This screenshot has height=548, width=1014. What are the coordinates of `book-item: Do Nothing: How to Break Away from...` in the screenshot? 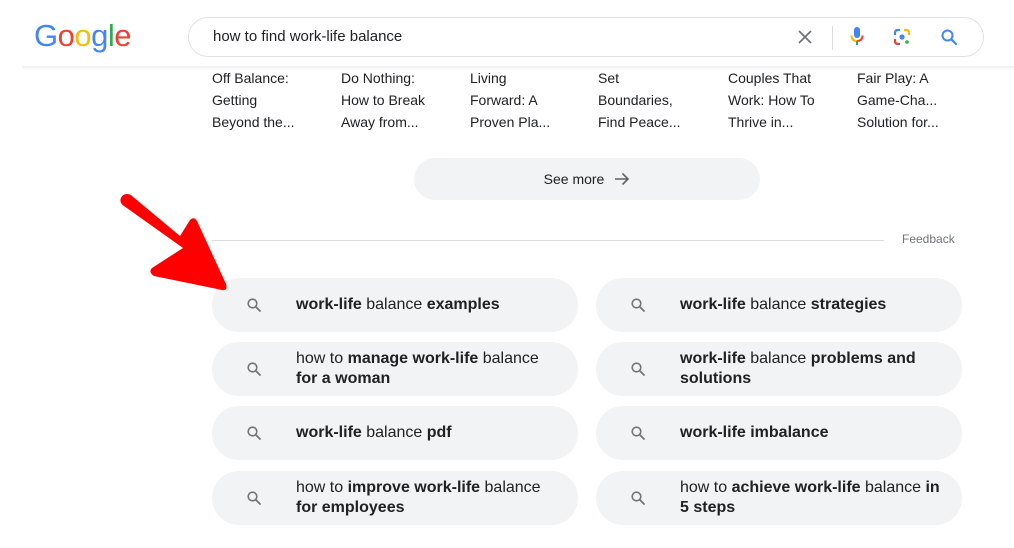 It's located at (398, 100).